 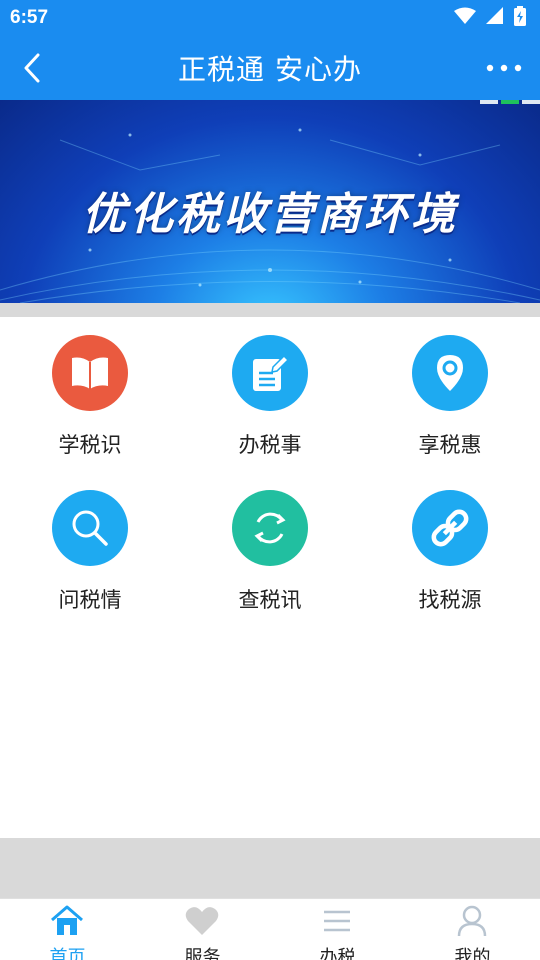 What do you see at coordinates (270, 373) in the screenshot?
I see `document-pen-icon` at bounding box center [270, 373].